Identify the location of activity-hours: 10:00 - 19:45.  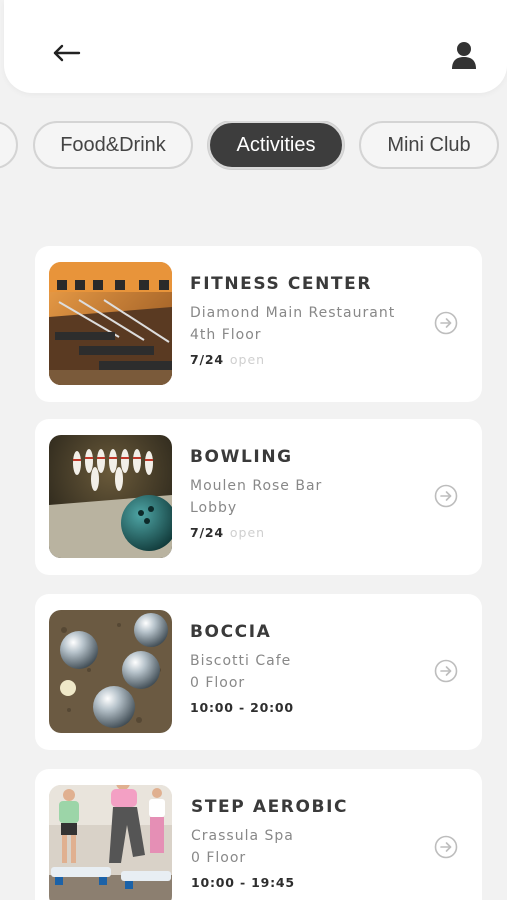
(243, 882).